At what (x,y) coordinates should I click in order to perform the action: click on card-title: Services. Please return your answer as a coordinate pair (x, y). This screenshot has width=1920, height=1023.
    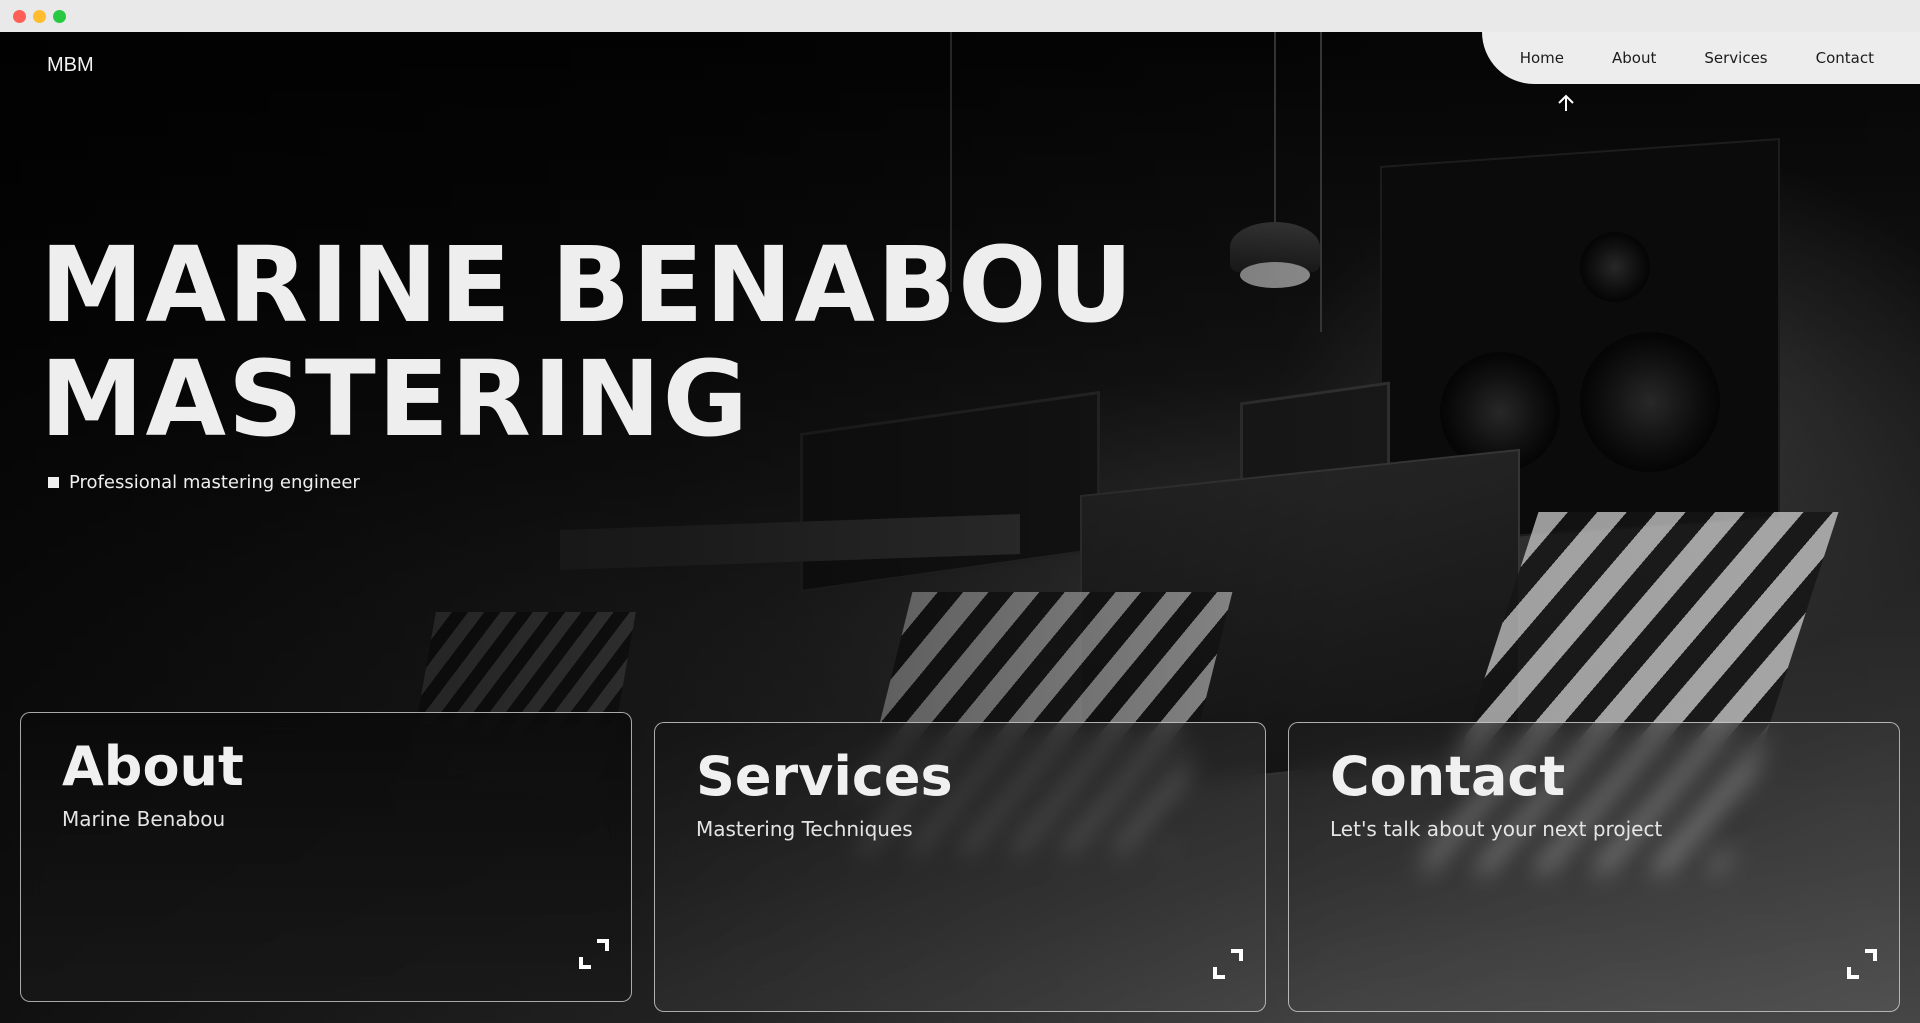
    Looking at the image, I should click on (824, 776).